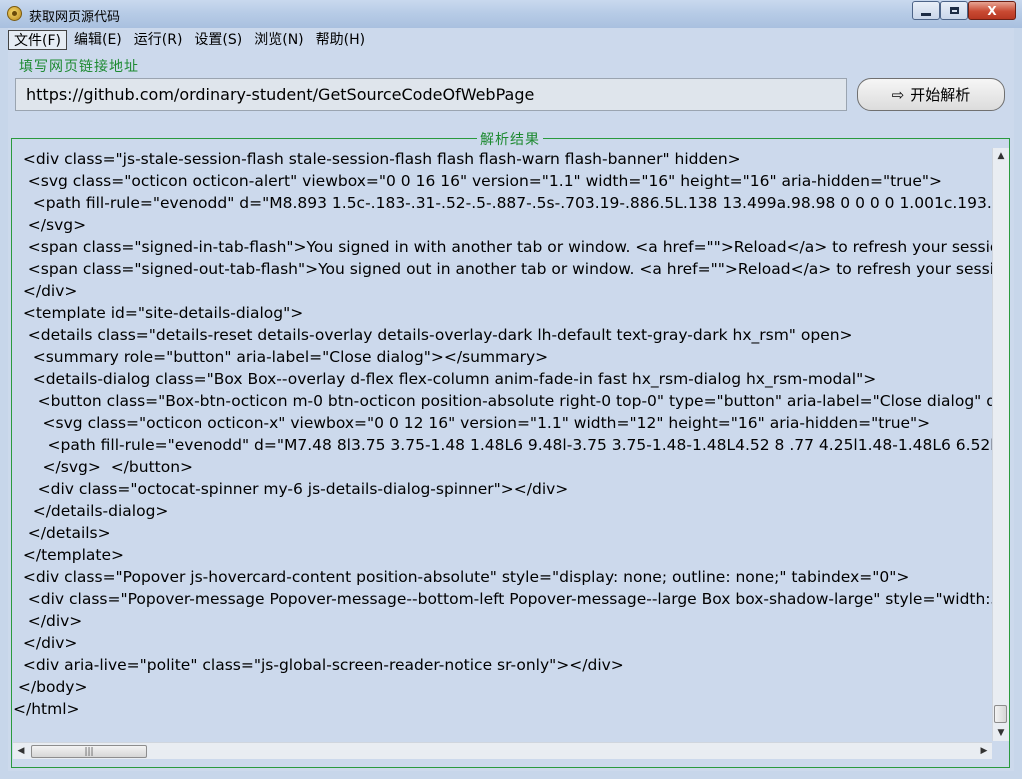 The width and height of the screenshot is (1022, 779). I want to click on start-parse-label: 开始解析, so click(940, 95).